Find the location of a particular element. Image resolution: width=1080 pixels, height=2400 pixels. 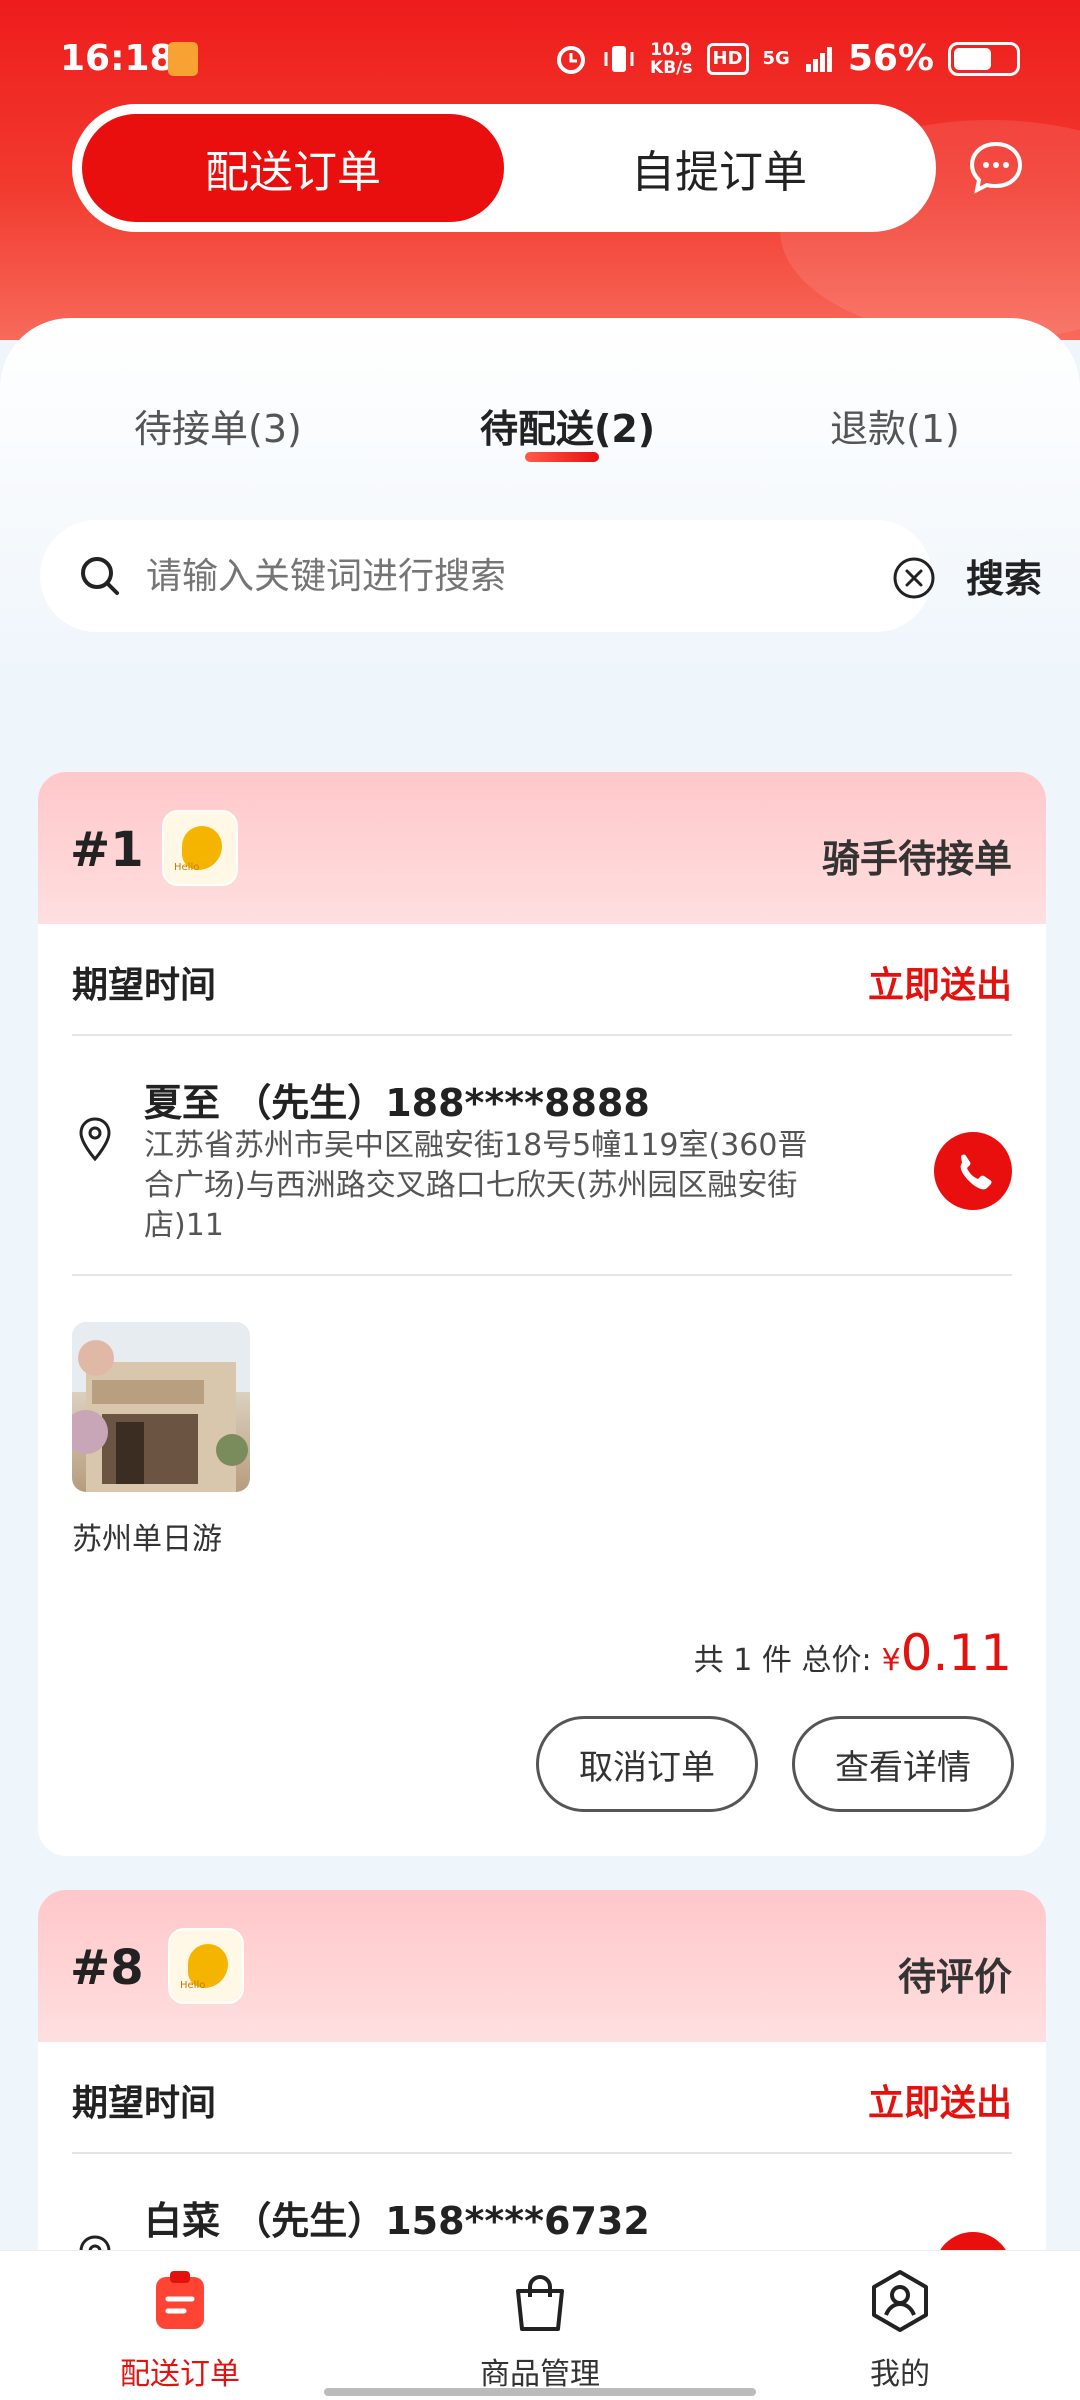

call-button is located at coordinates (973, 1171).